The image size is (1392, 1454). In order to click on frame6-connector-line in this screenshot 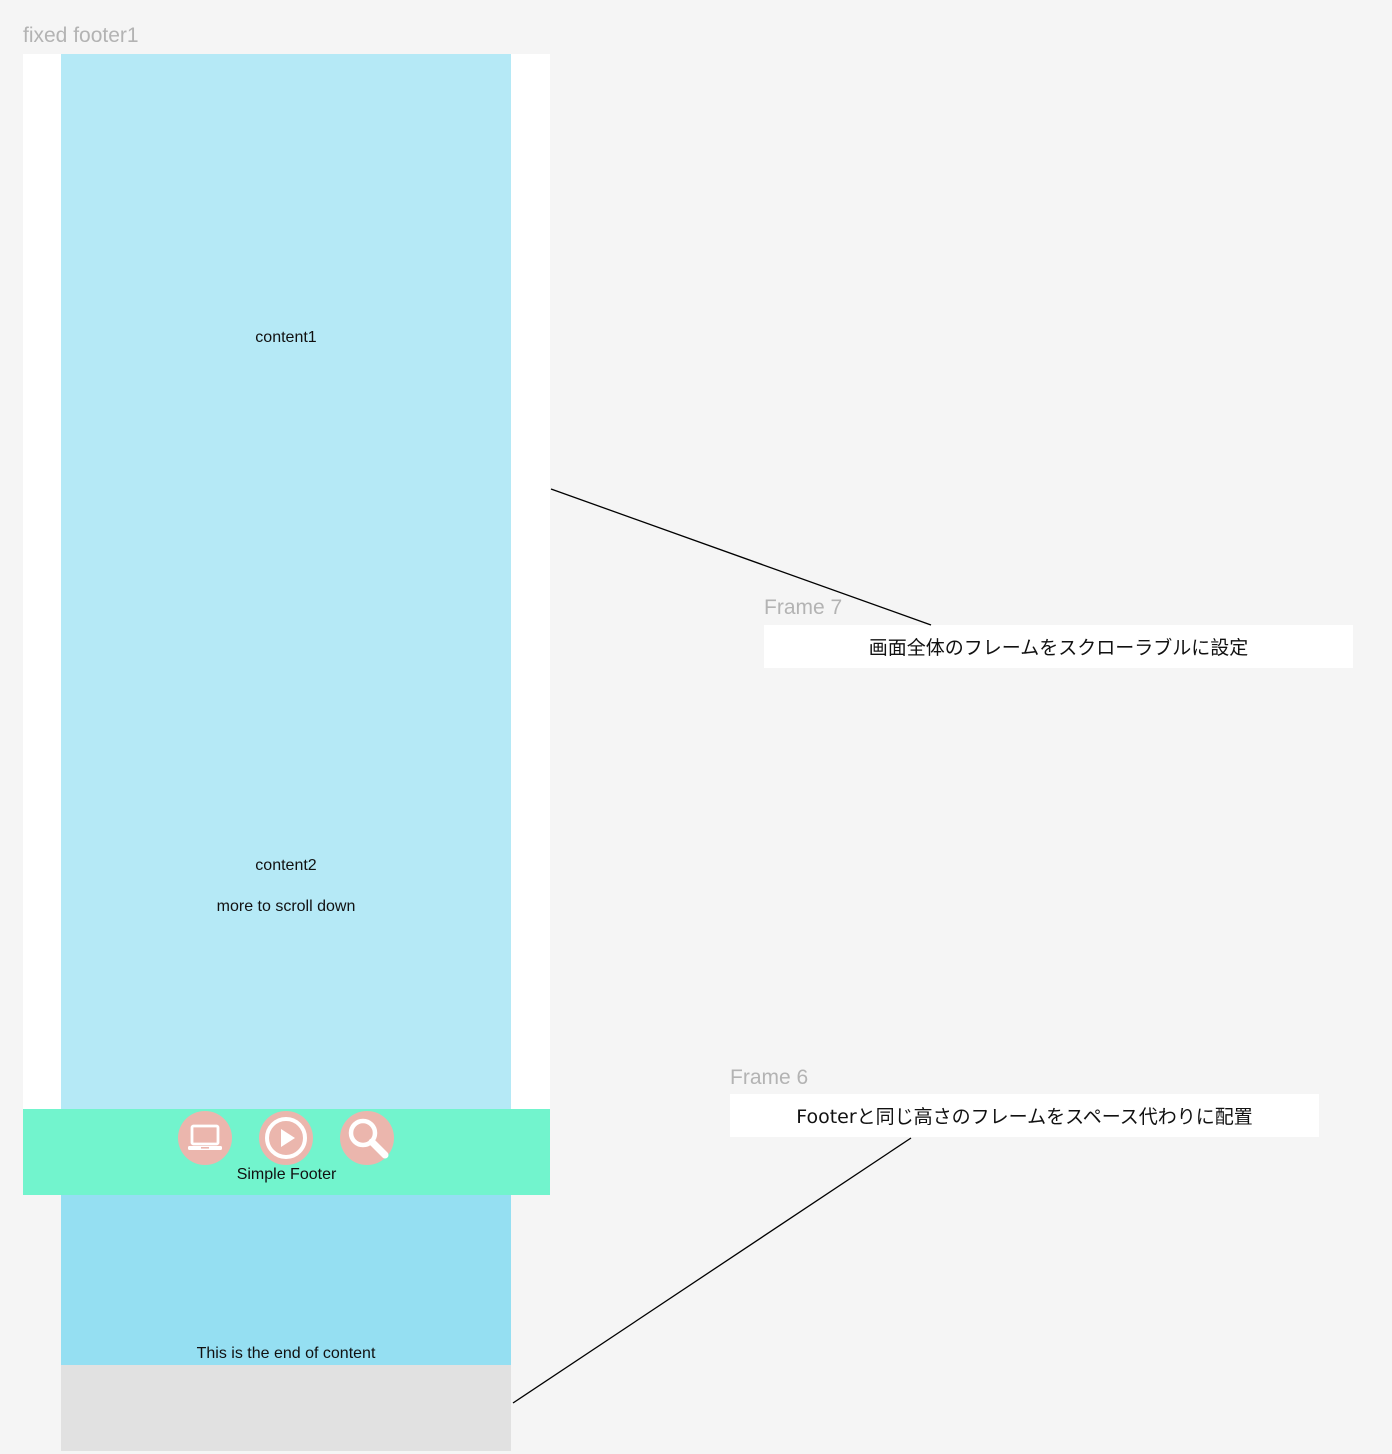, I will do `click(712, 1270)`.